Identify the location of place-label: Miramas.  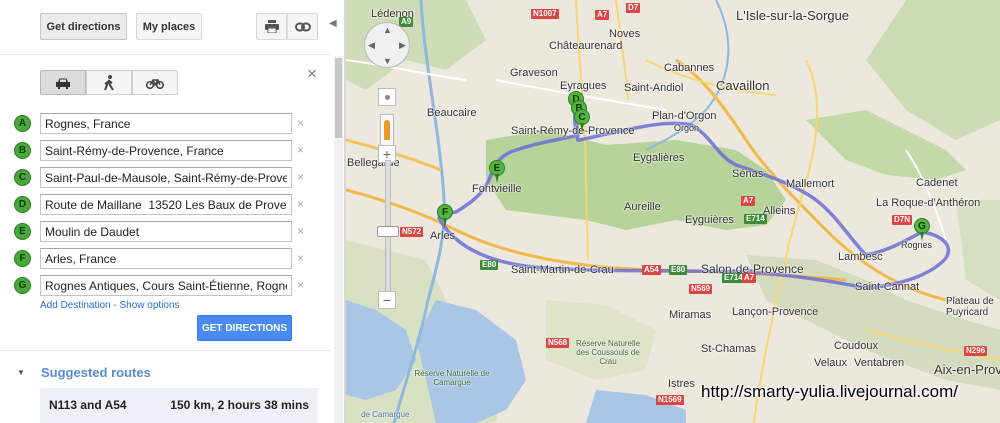
(690, 315).